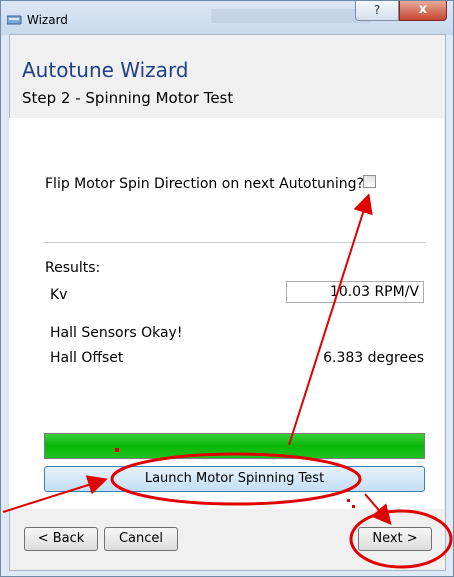 The height and width of the screenshot is (577, 454). I want to click on results-label: Results:, so click(73, 268).